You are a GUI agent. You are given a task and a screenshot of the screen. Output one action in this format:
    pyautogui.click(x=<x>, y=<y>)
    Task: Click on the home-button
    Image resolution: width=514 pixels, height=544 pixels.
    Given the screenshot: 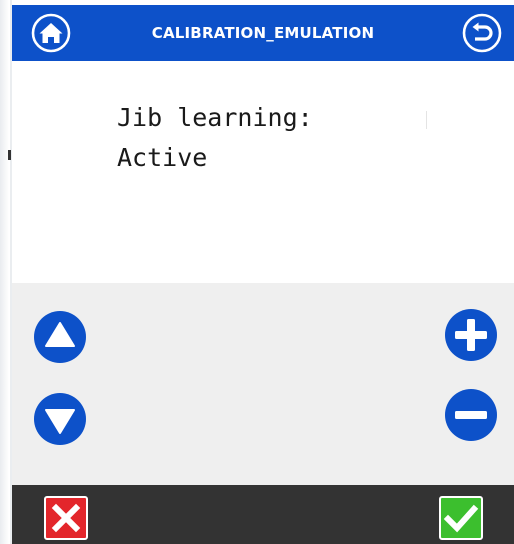 What is the action you would take?
    pyautogui.click(x=51, y=33)
    